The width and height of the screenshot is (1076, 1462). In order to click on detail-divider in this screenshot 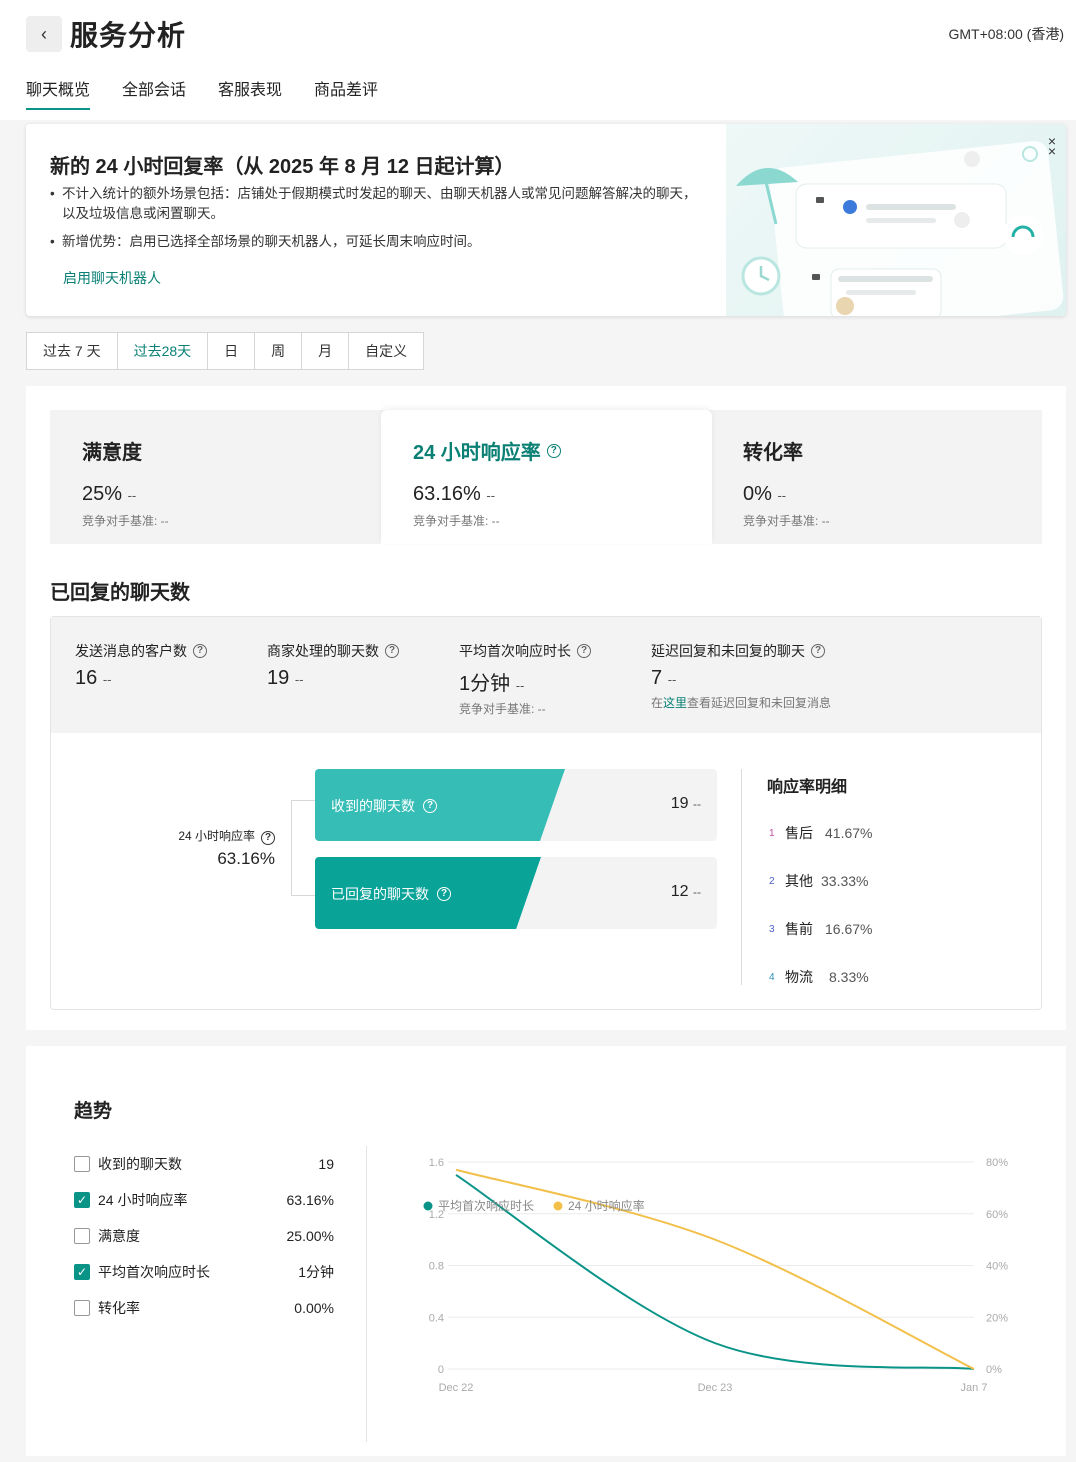, I will do `click(741, 877)`.